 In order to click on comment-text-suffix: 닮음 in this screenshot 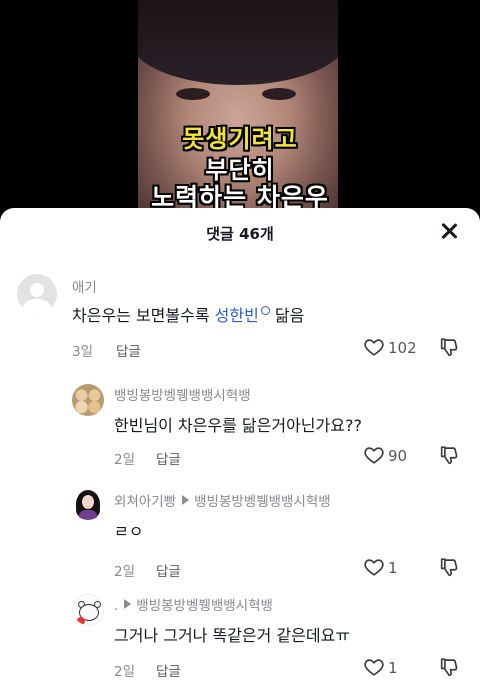, I will do `click(287, 315)`.